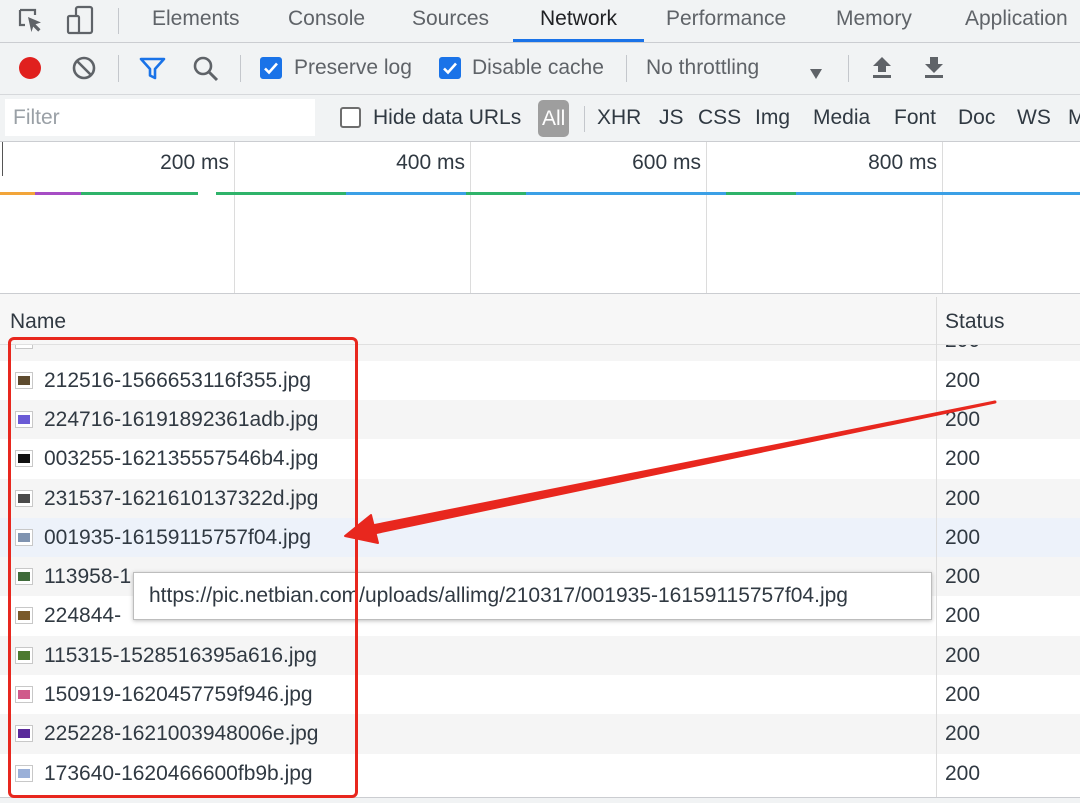 The height and width of the screenshot is (803, 1080). What do you see at coordinates (194, 162) in the screenshot?
I see `timeline-tick-label: 200 ms` at bounding box center [194, 162].